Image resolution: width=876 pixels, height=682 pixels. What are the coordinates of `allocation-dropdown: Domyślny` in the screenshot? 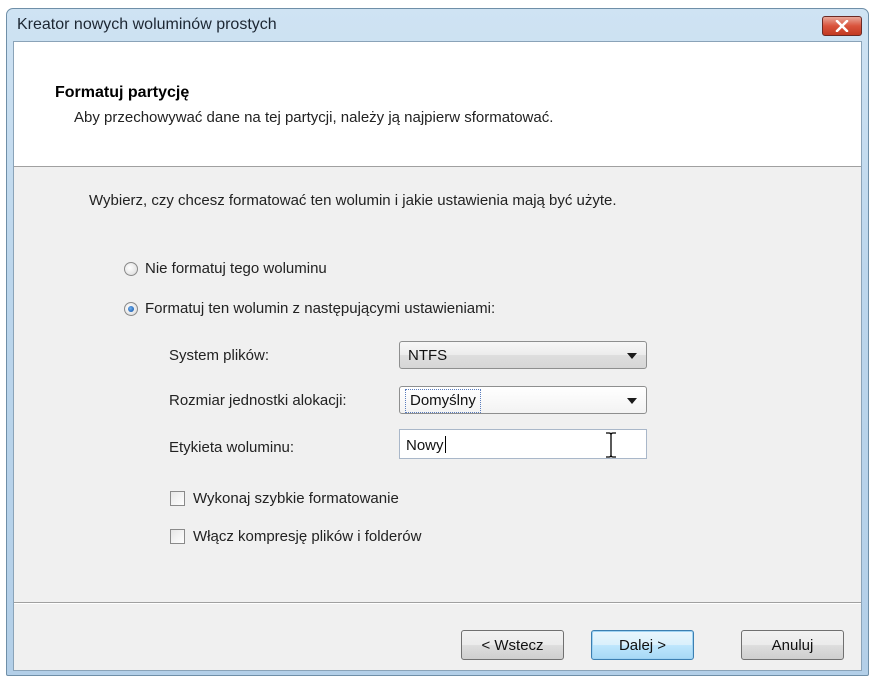 It's located at (523, 400).